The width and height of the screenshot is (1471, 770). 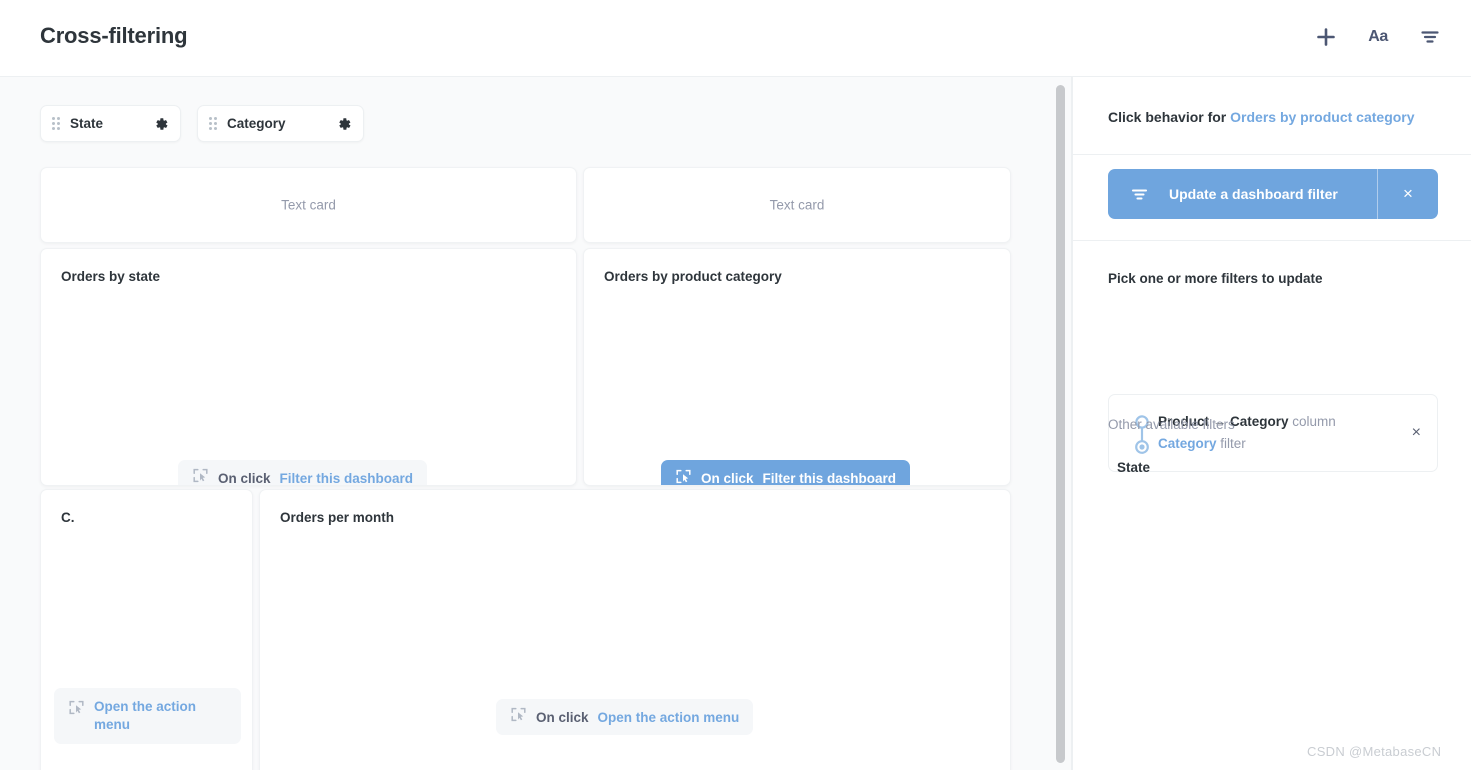 I want to click on sidebar-title-prefix: Click behavior for, so click(x=1169, y=117).